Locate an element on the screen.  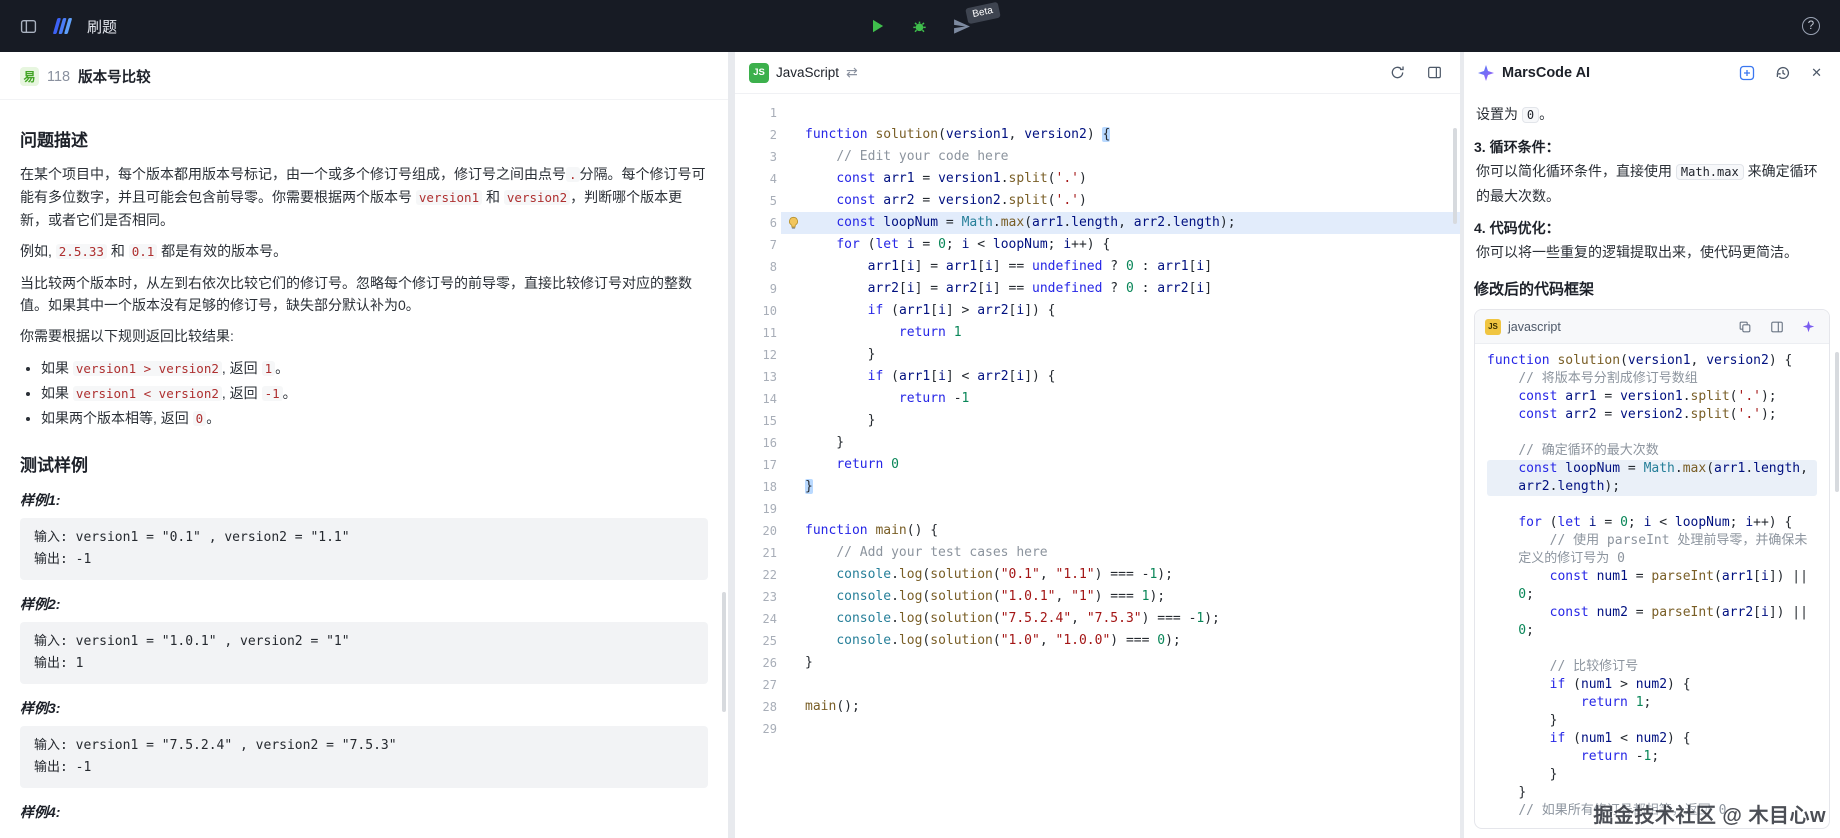
code-line: 3 // Edit your code here is located at coordinates (1097, 157).